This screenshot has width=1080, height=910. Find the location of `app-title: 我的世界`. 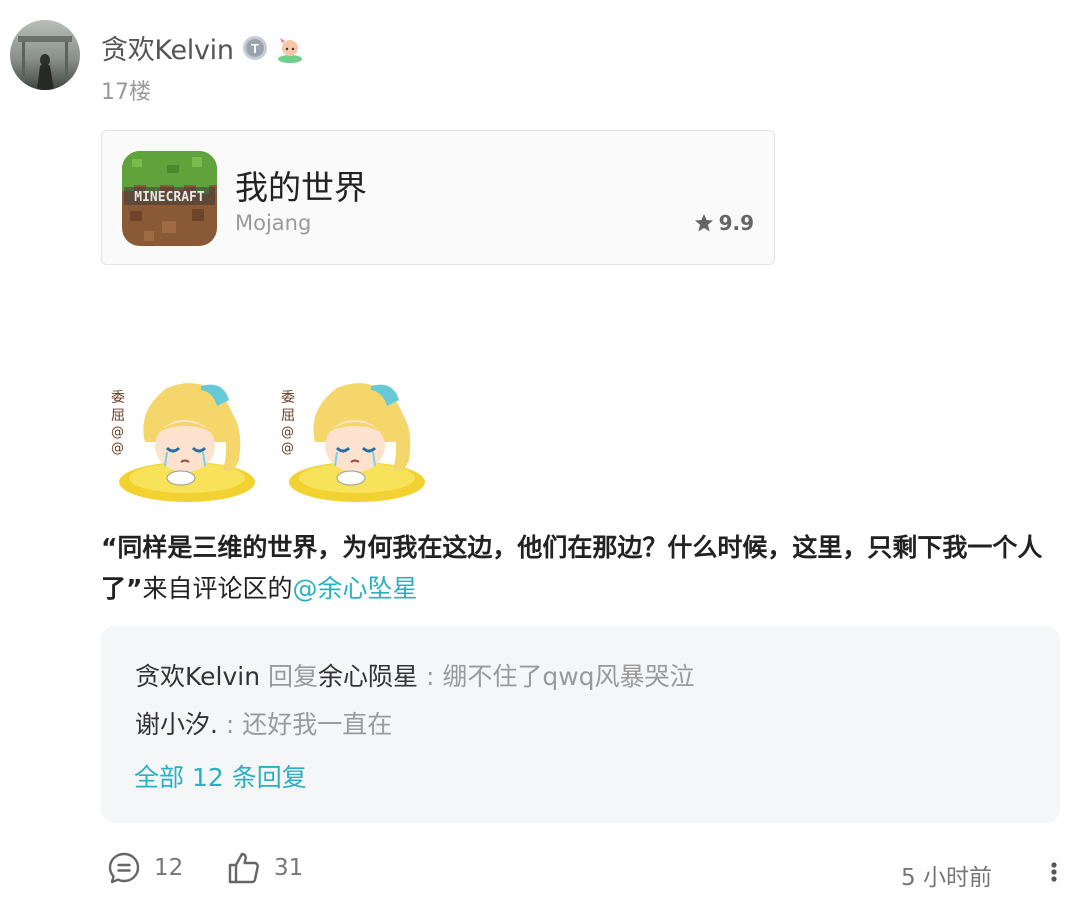

app-title: 我的世界 is located at coordinates (301, 187).